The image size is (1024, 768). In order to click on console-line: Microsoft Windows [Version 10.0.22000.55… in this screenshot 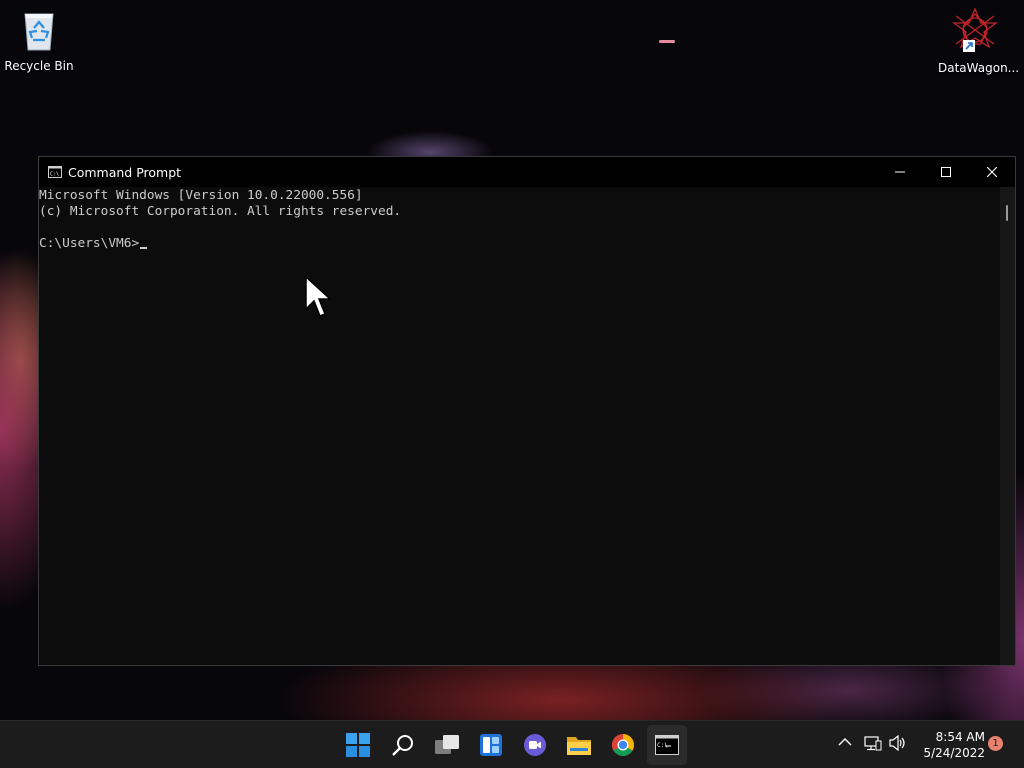, I will do `click(201, 195)`.